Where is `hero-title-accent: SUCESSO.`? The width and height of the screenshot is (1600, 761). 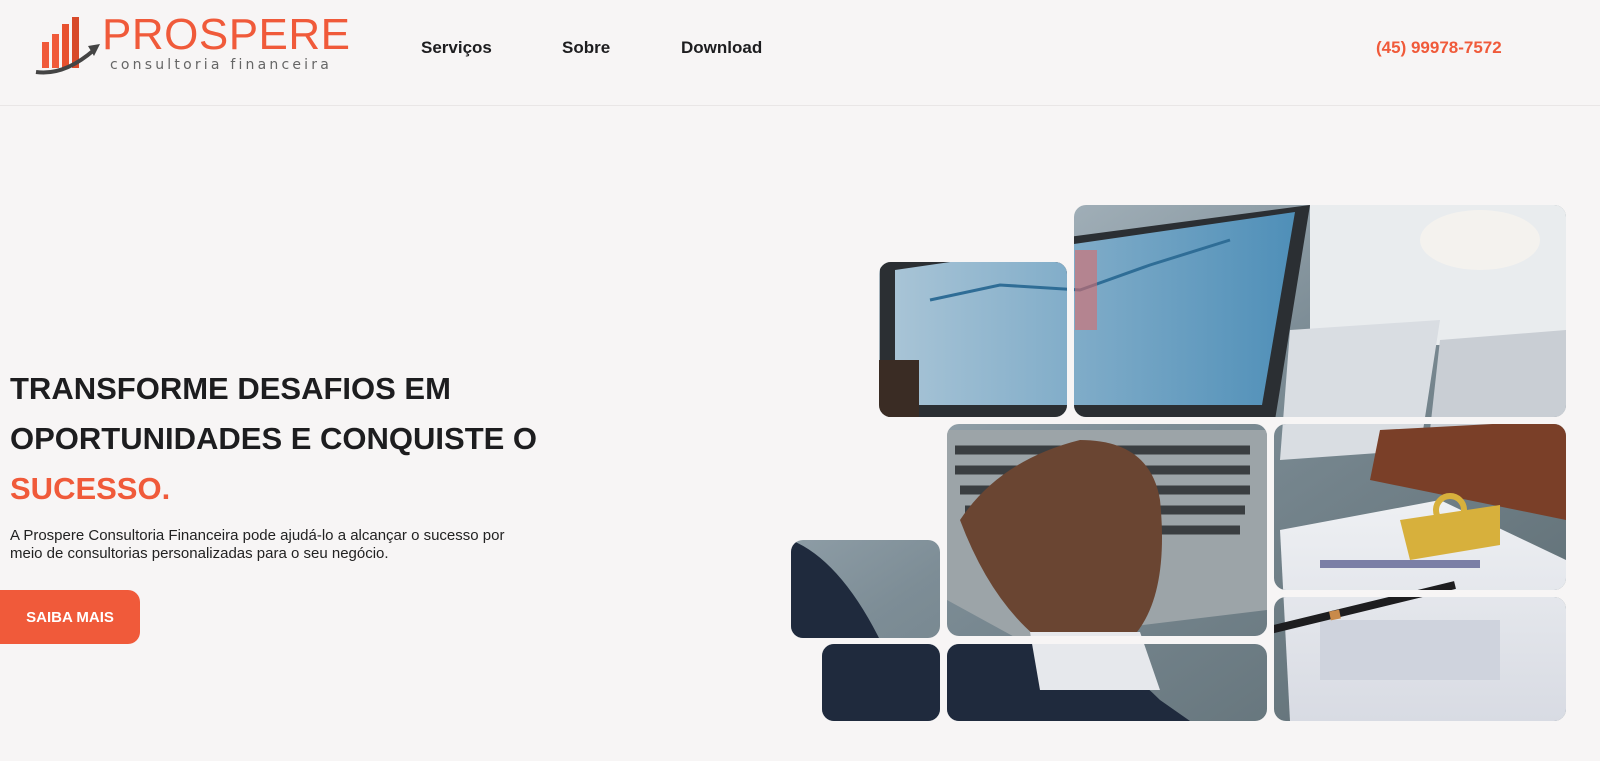
hero-title-accent: SUCESSO. is located at coordinates (90, 488).